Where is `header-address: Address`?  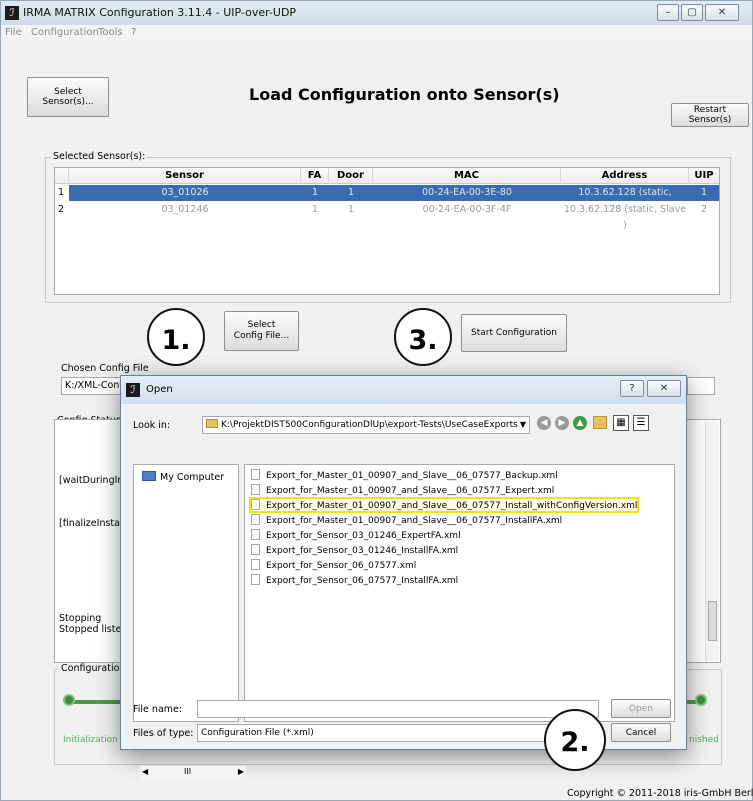 header-address: Address is located at coordinates (625, 176).